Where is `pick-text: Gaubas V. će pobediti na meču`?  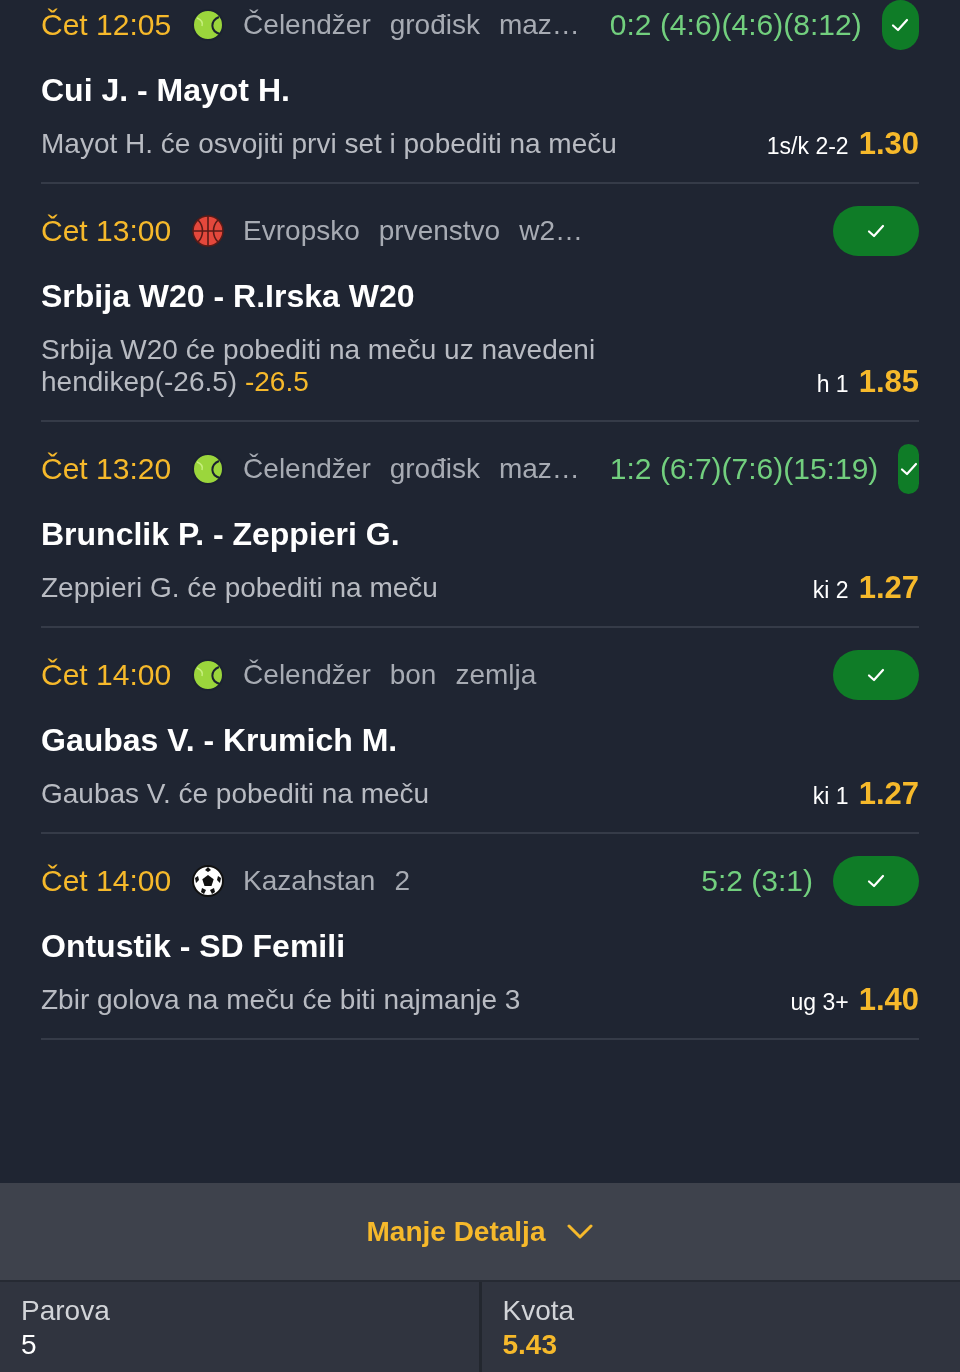
pick-text: Gaubas V. će pobediti na meču is located at coordinates (235, 794).